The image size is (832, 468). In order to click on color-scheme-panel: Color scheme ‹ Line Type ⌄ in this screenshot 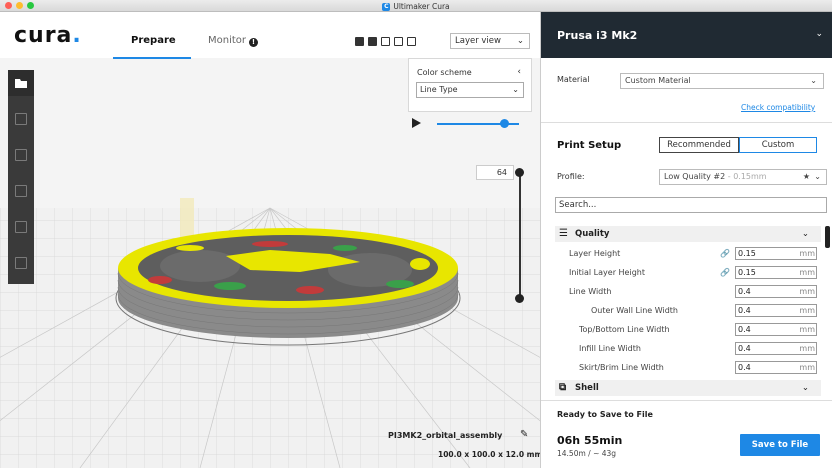, I will do `click(470, 85)`.